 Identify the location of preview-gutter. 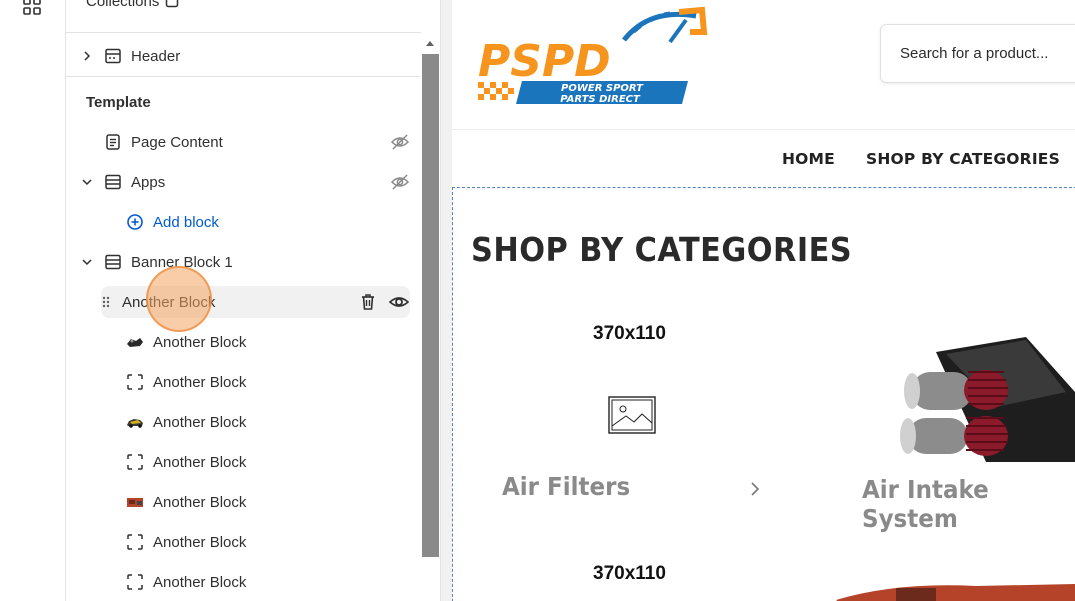
(446, 300).